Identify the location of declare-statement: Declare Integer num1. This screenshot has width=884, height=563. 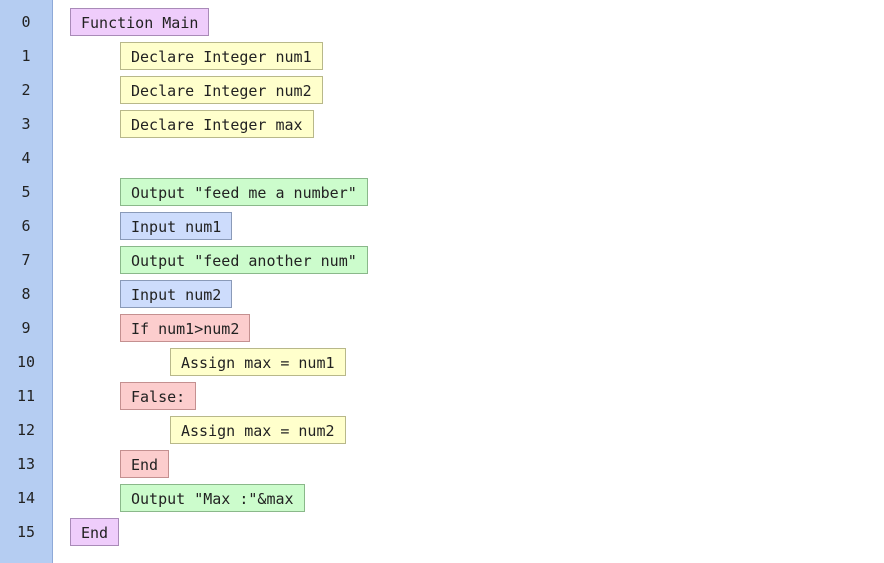
(221, 56).